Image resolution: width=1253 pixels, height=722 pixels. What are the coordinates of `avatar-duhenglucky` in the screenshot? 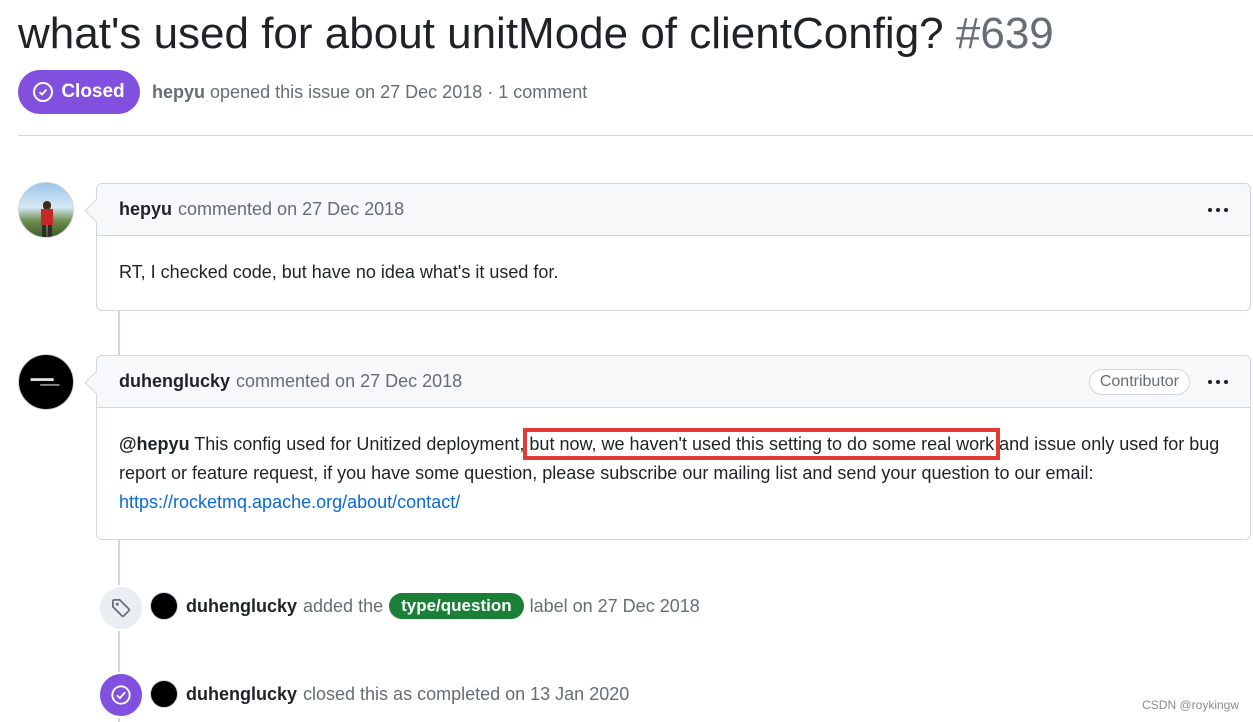 It's located at (46, 382).